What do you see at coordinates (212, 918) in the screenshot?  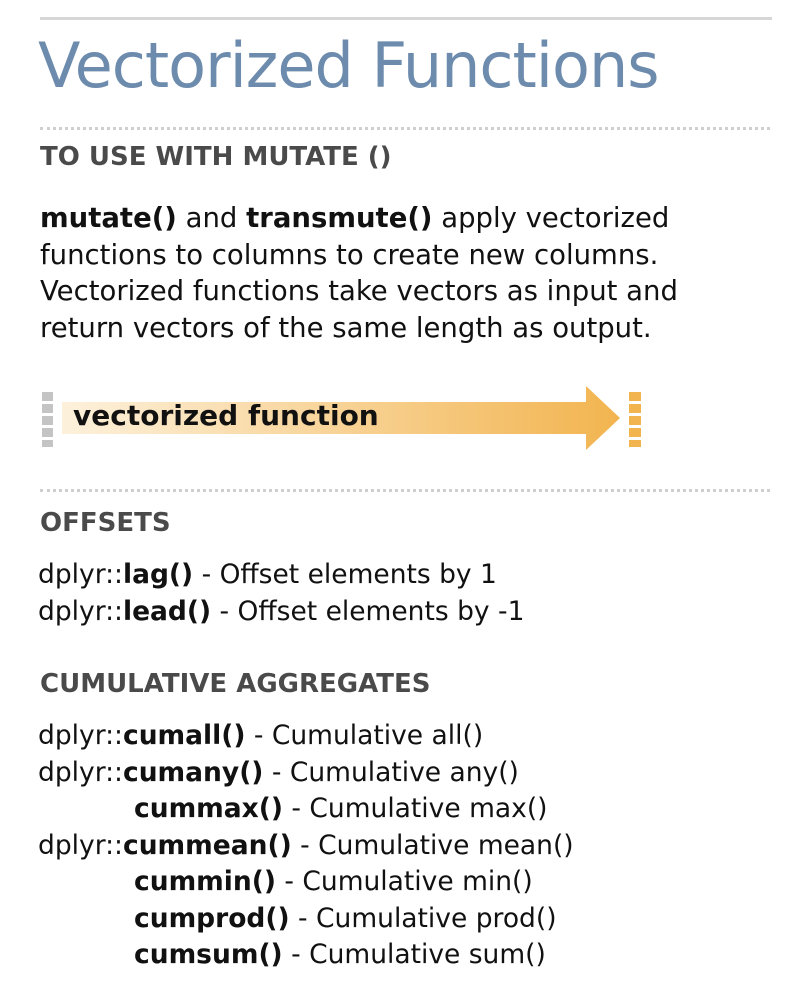 I see `function-name: cumprod()` at bounding box center [212, 918].